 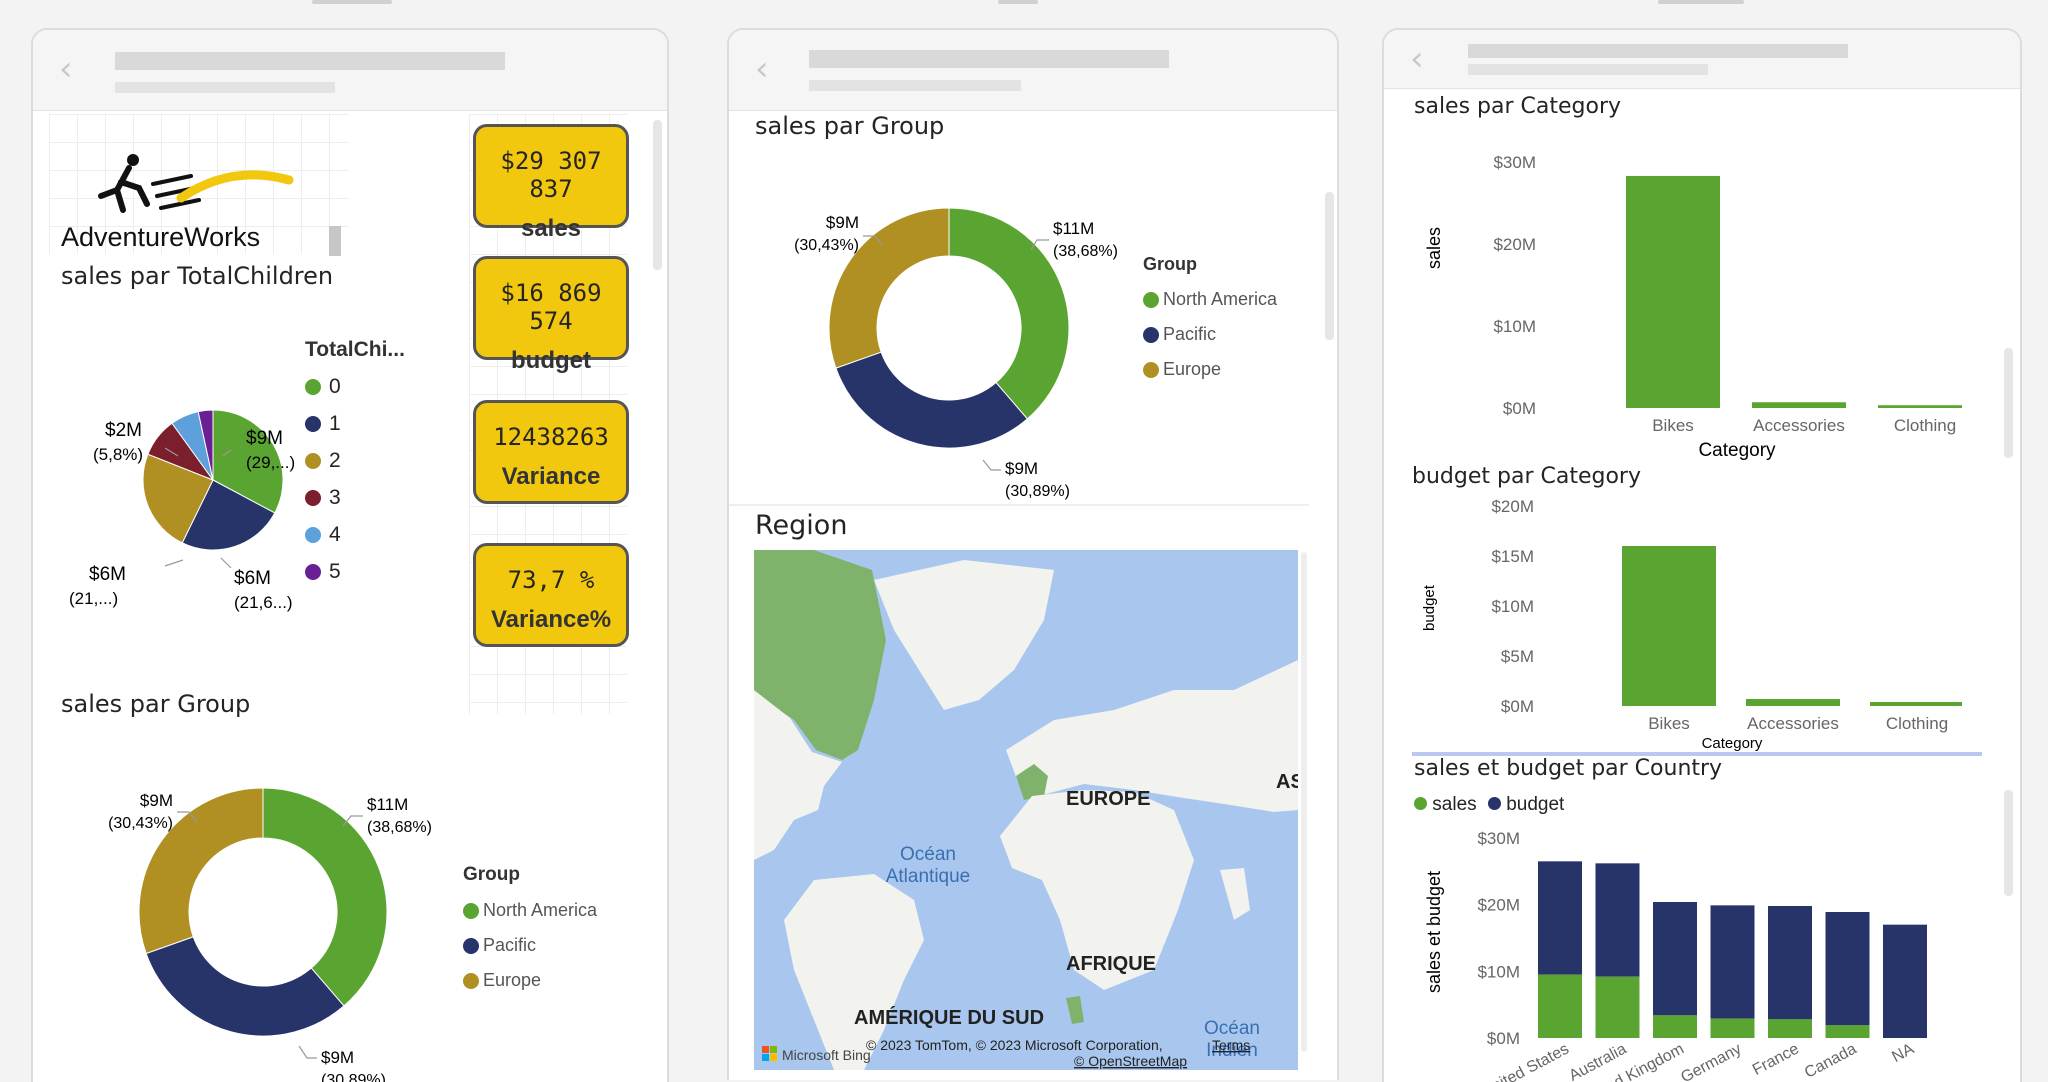 I want to click on donut-label-na: $11M, so click(x=1073, y=228).